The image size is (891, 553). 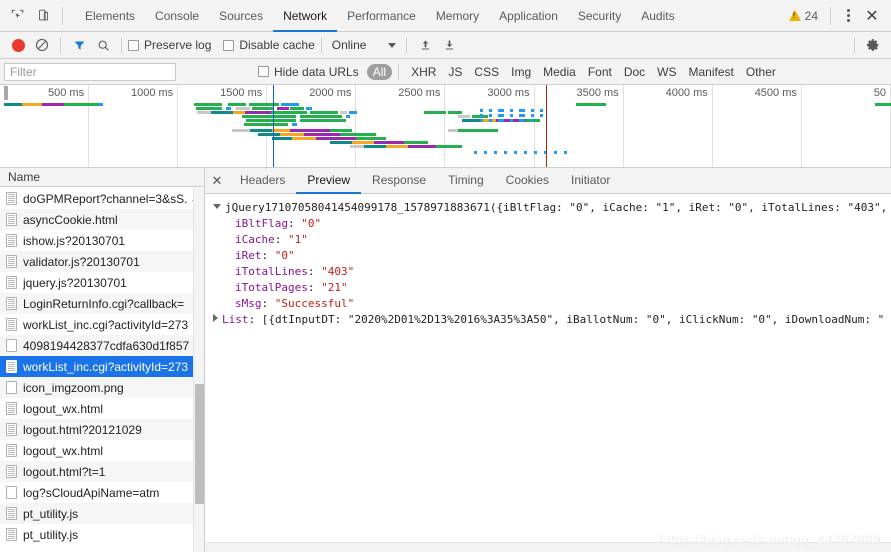 What do you see at coordinates (102, 198) in the screenshot?
I see `request-list-item: doGPMReport?channel=3&sS.` at bounding box center [102, 198].